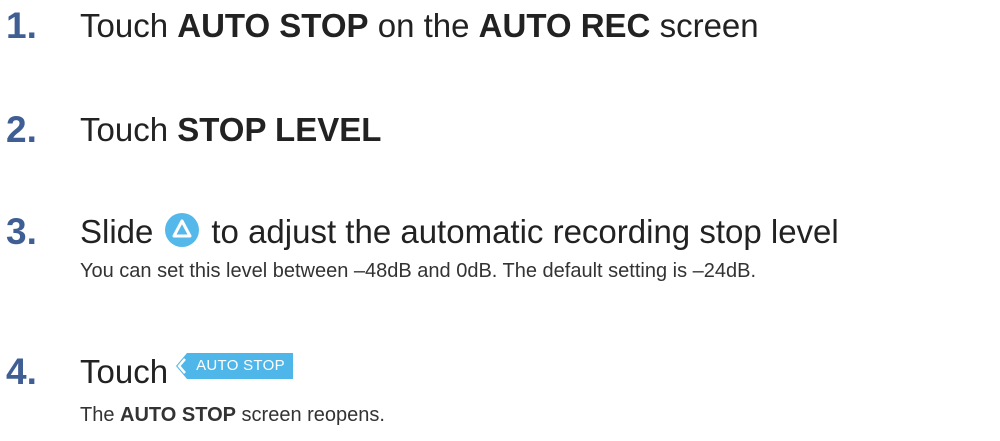  What do you see at coordinates (310, 415) in the screenshot?
I see `desc-text: screen reopens.` at bounding box center [310, 415].